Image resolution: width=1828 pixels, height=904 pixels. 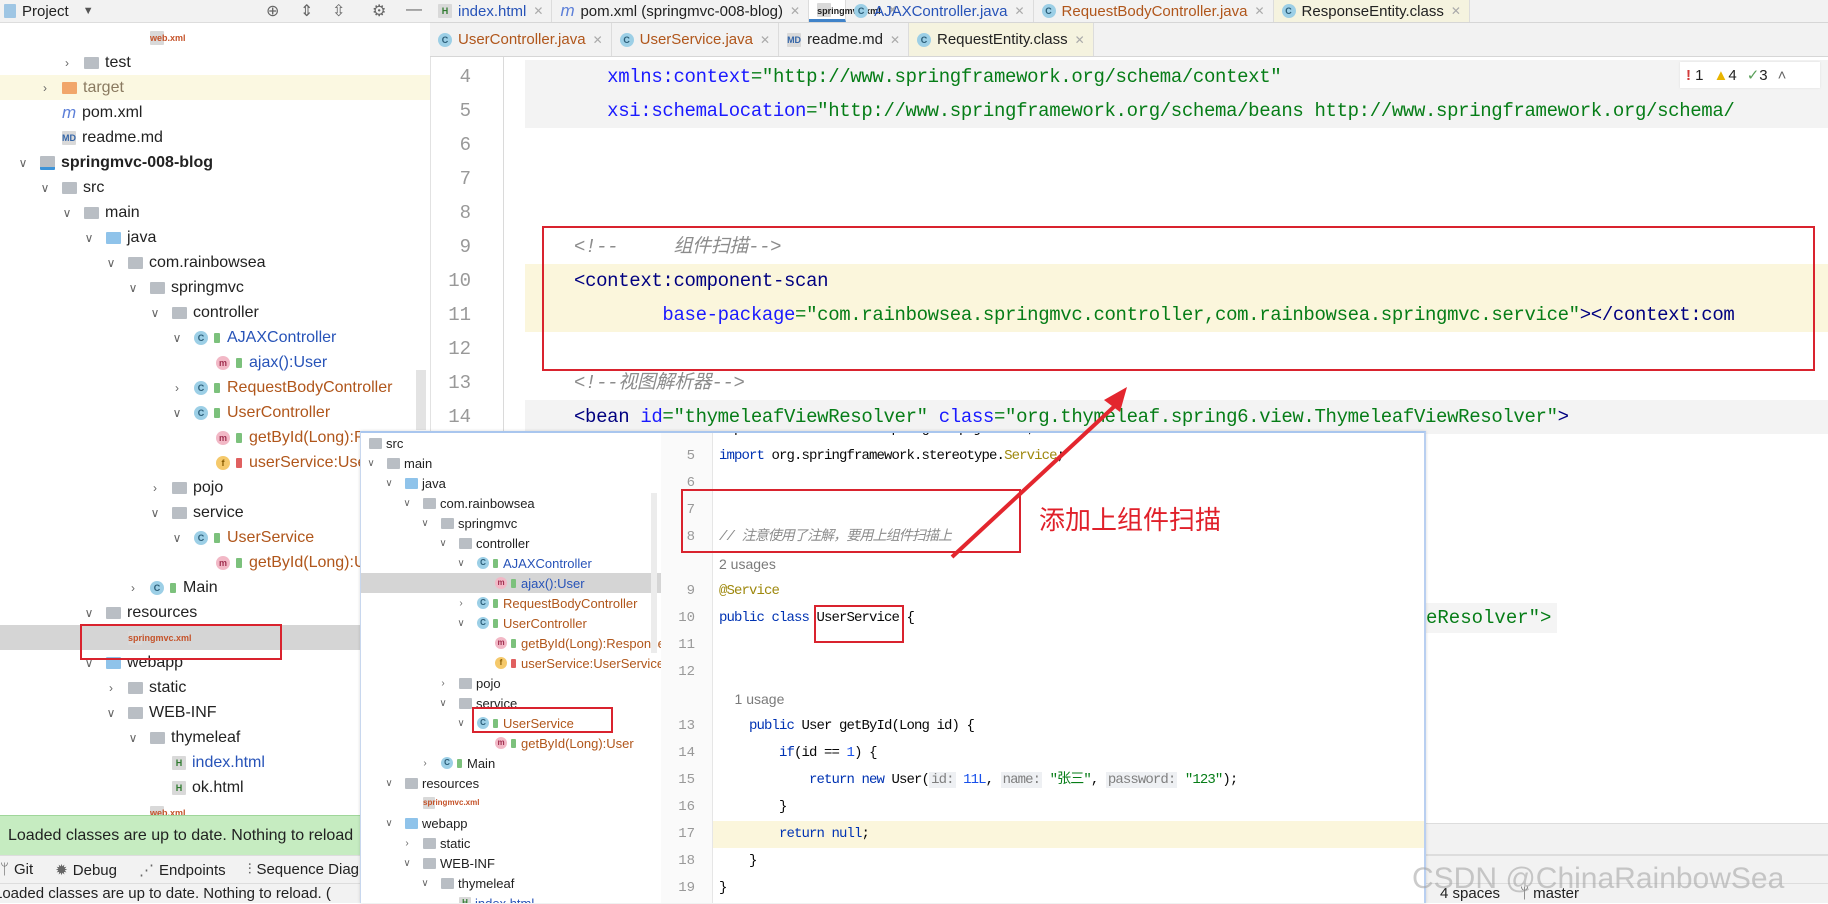 What do you see at coordinates (1038, 473) in the screenshot?
I see `annotation-arrow` at bounding box center [1038, 473].